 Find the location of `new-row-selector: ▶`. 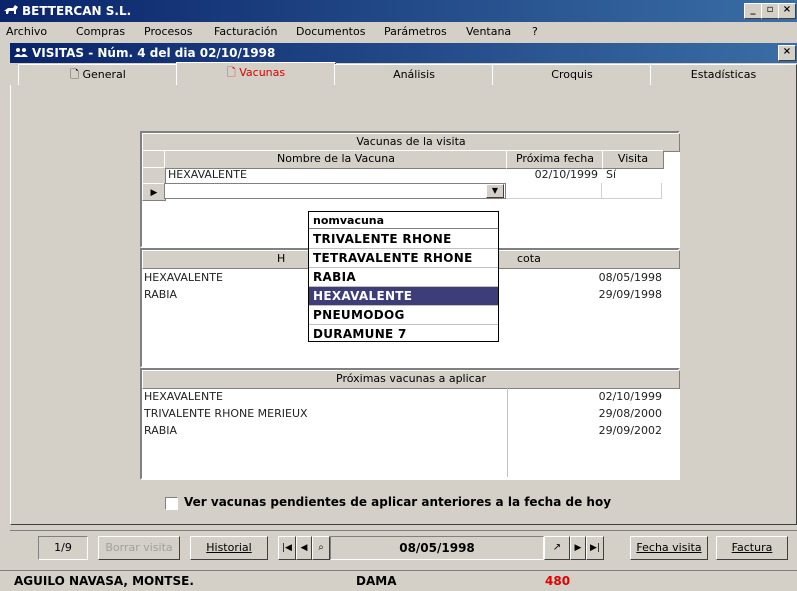

new-row-selector: ▶ is located at coordinates (154, 192).